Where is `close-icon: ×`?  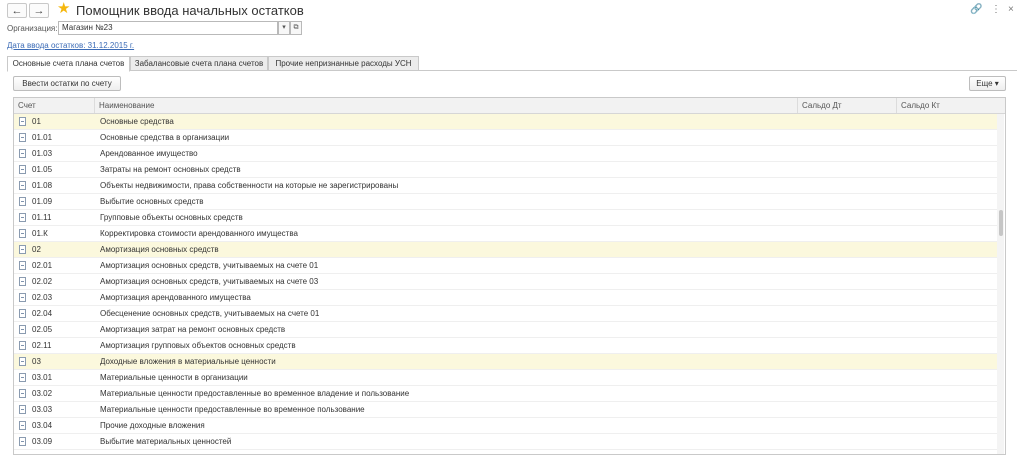 close-icon: × is located at coordinates (1011, 10).